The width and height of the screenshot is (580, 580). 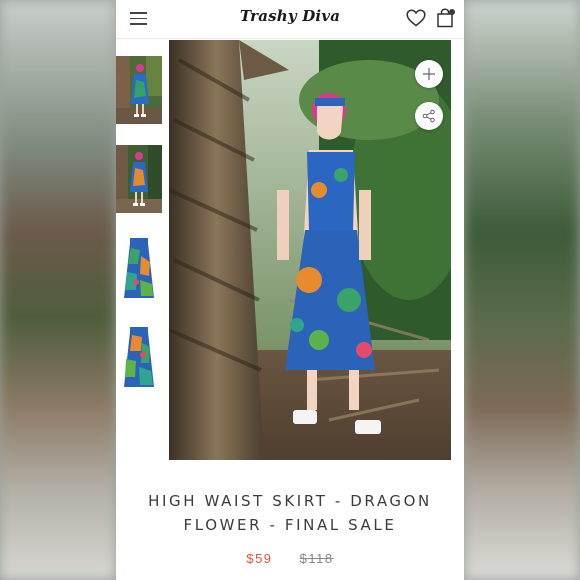 I want to click on plus-icon, so click(x=429, y=74).